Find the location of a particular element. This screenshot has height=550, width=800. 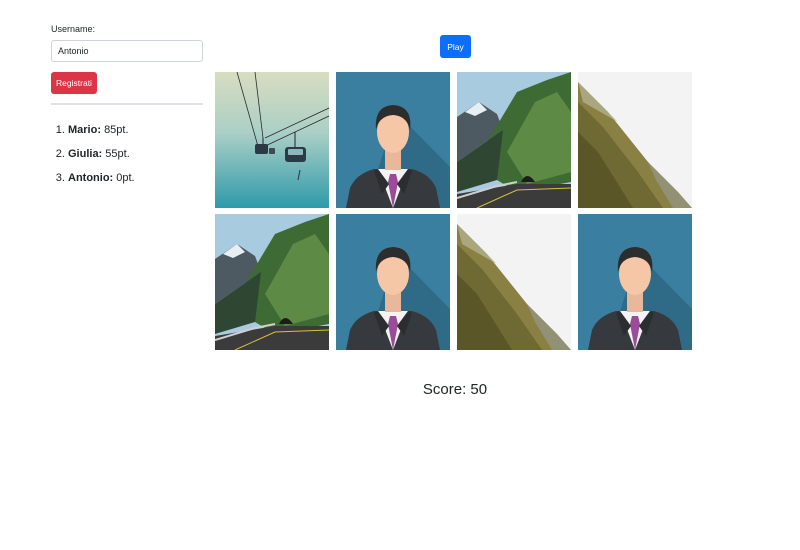

score-value: 50 is located at coordinates (479, 389).